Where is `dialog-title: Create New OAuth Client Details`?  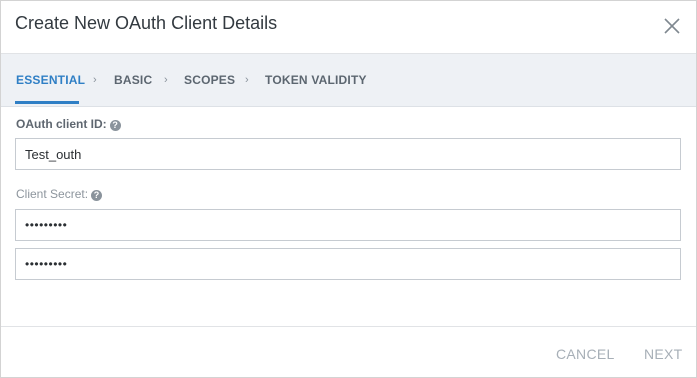 dialog-title: Create New OAuth Client Details is located at coordinates (146, 23).